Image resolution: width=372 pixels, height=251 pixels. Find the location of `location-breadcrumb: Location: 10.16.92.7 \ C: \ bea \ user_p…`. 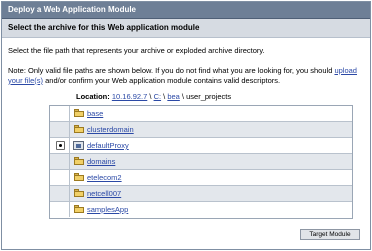

location-breadcrumb: Location: 10.16.92.7 \ C: \ bea \ user_p… is located at coordinates (153, 96).